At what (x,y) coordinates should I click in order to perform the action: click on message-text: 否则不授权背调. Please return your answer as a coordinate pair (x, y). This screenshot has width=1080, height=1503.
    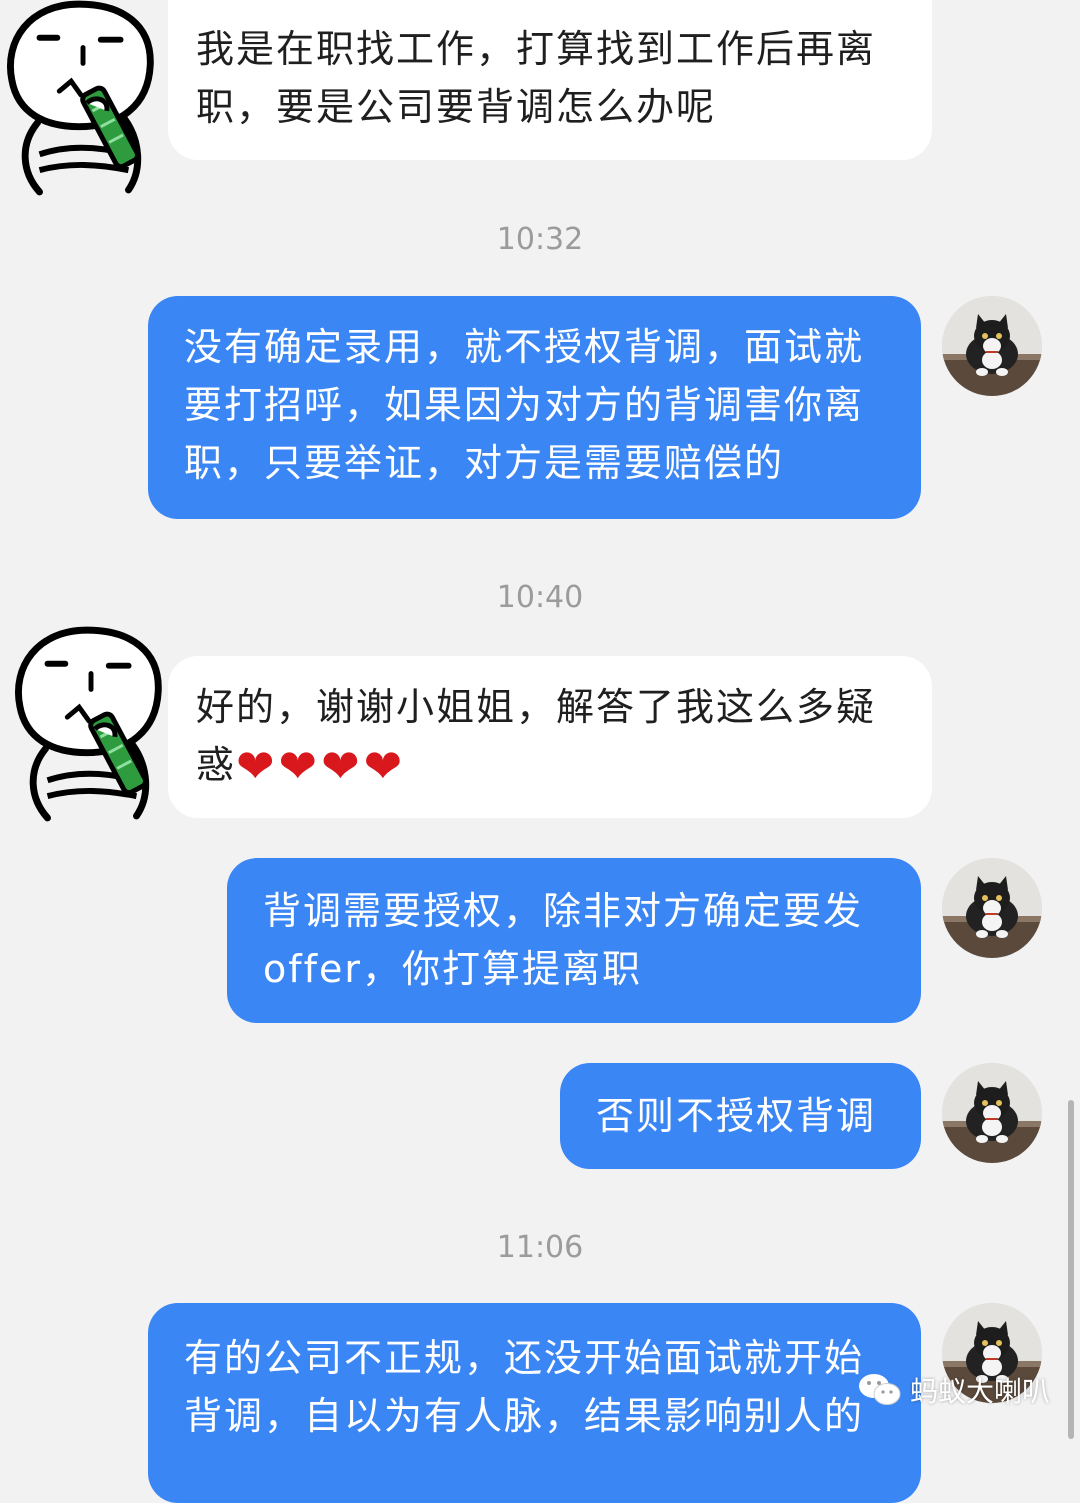
    Looking at the image, I should click on (736, 1116).